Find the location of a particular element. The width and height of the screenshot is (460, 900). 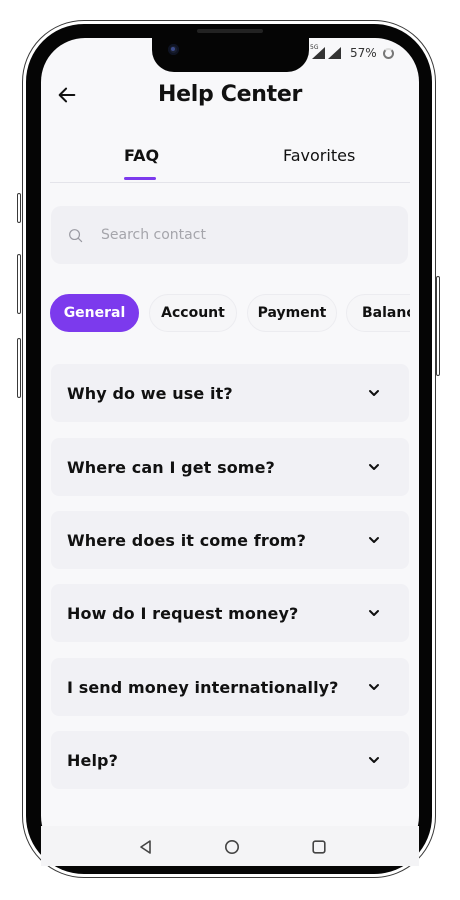

chip-account: Account is located at coordinates (193, 313).